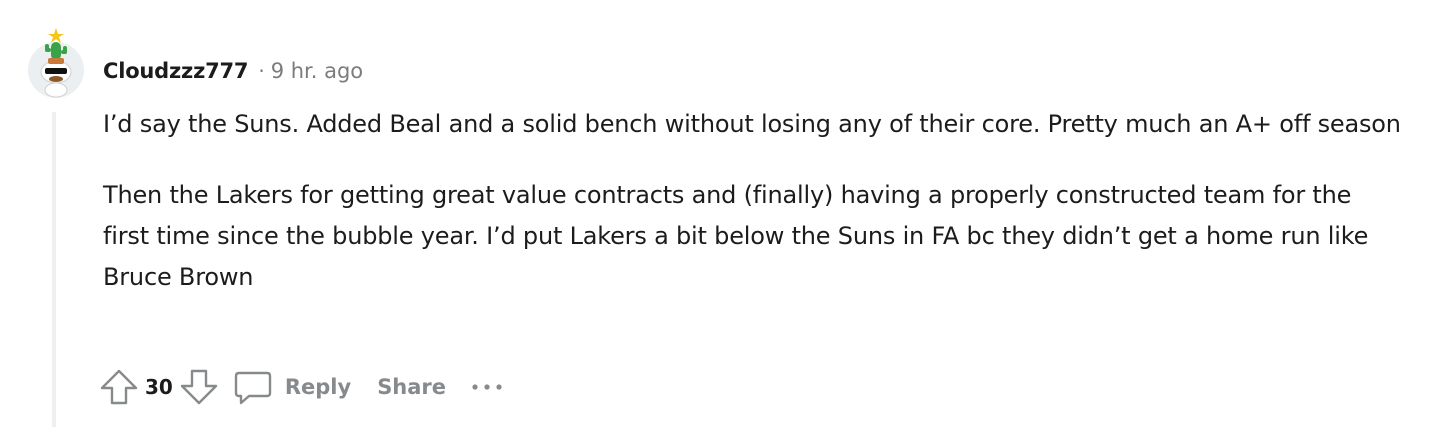 This screenshot has height=427, width=1430. Describe the element at coordinates (318, 387) in the screenshot. I see `reply-label: Reply` at that location.